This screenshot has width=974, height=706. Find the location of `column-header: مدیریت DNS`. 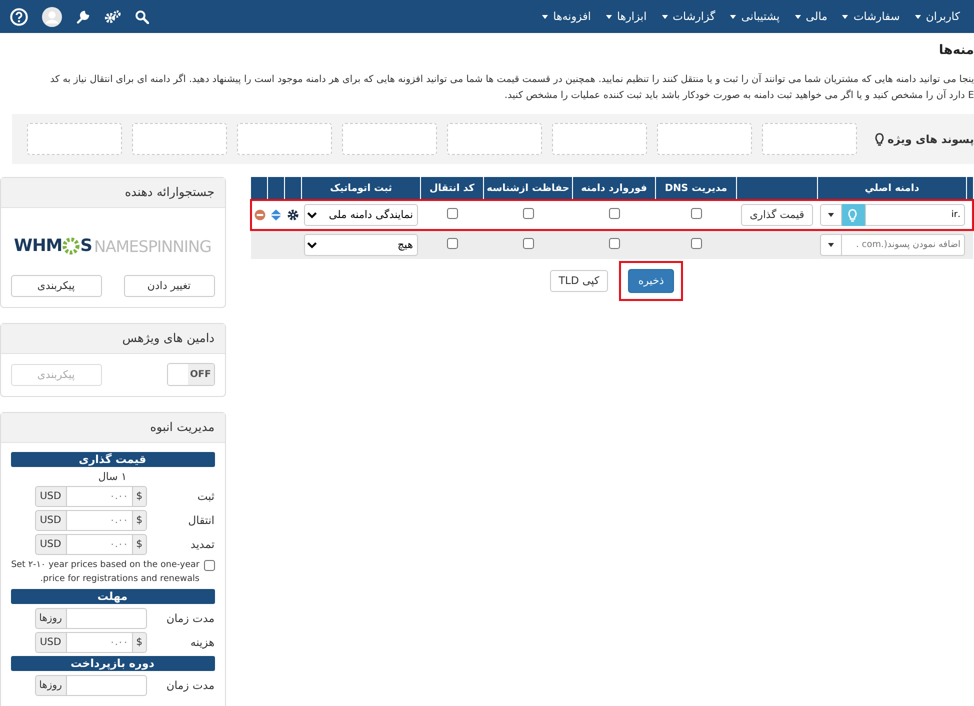

column-header: مدیریت DNS is located at coordinates (696, 188).